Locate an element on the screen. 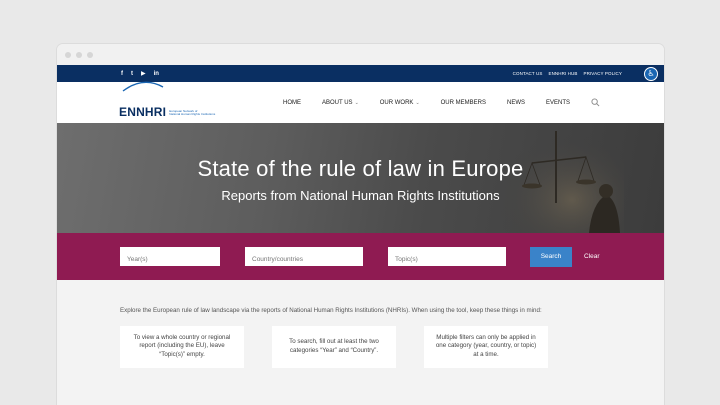  country-filter-input is located at coordinates (304, 256).